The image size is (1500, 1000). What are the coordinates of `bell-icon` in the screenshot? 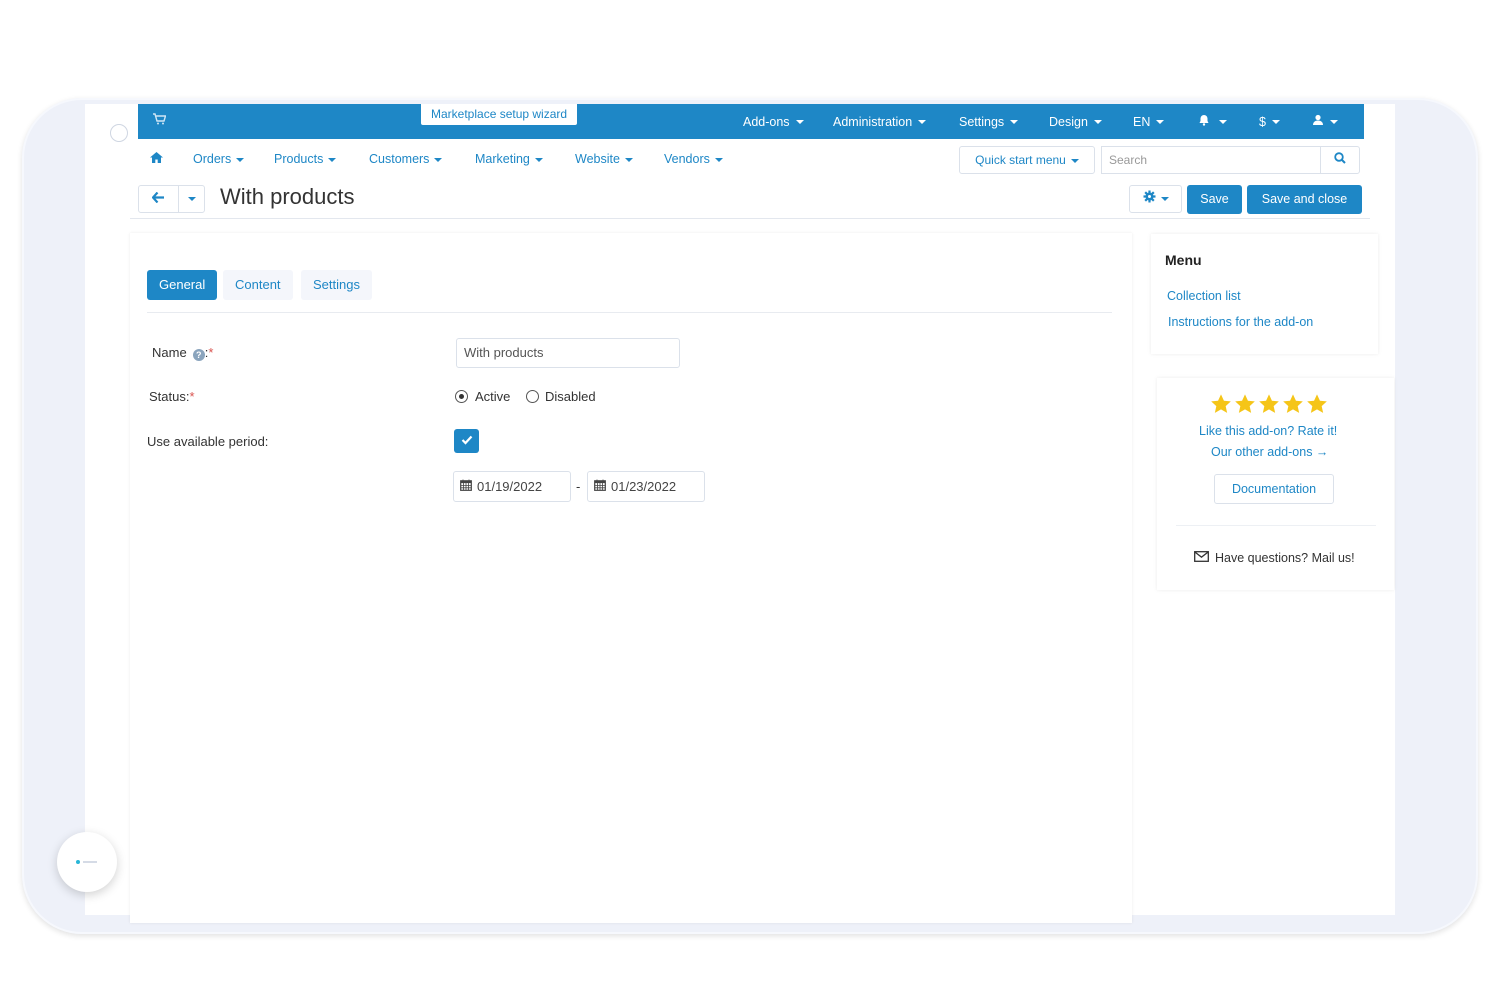 It's located at (1204, 121).